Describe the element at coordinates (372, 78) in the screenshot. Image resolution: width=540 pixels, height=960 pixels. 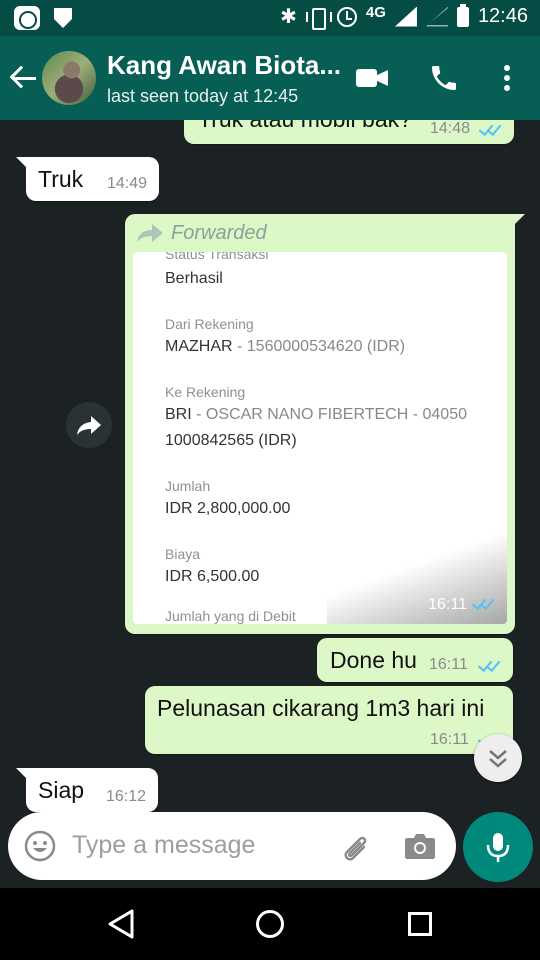
I see `video-call-icon` at that location.